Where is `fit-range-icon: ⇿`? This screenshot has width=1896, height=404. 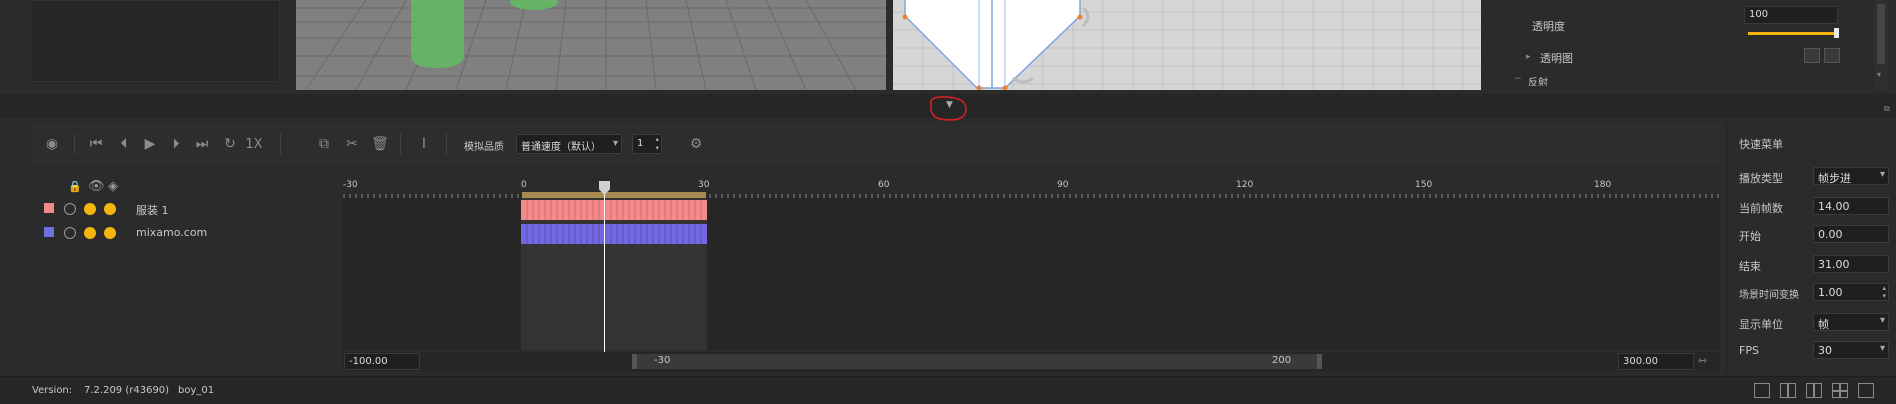 fit-range-icon: ⇿ is located at coordinates (1702, 360).